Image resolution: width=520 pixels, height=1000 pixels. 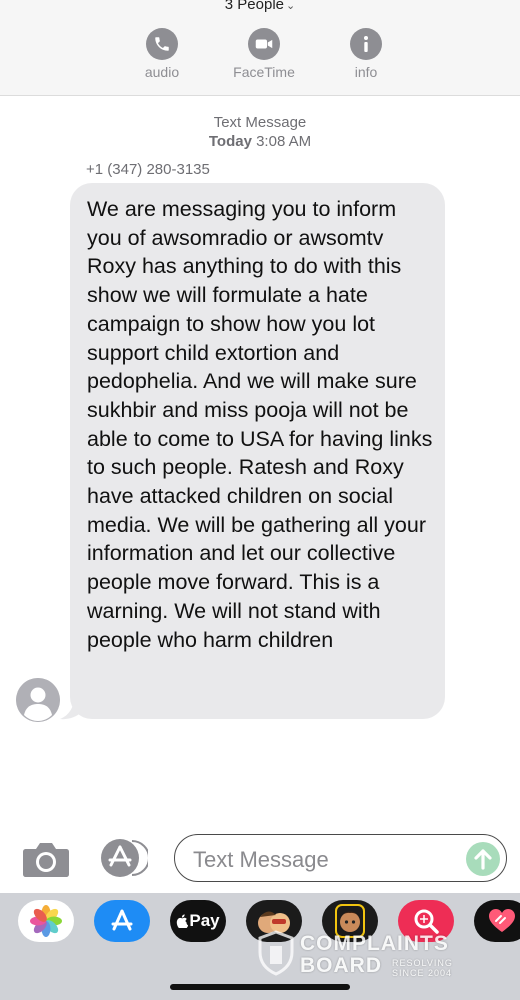 What do you see at coordinates (148, 169) in the screenshot?
I see `sender-number: +1 (347) 280-3135` at bounding box center [148, 169].